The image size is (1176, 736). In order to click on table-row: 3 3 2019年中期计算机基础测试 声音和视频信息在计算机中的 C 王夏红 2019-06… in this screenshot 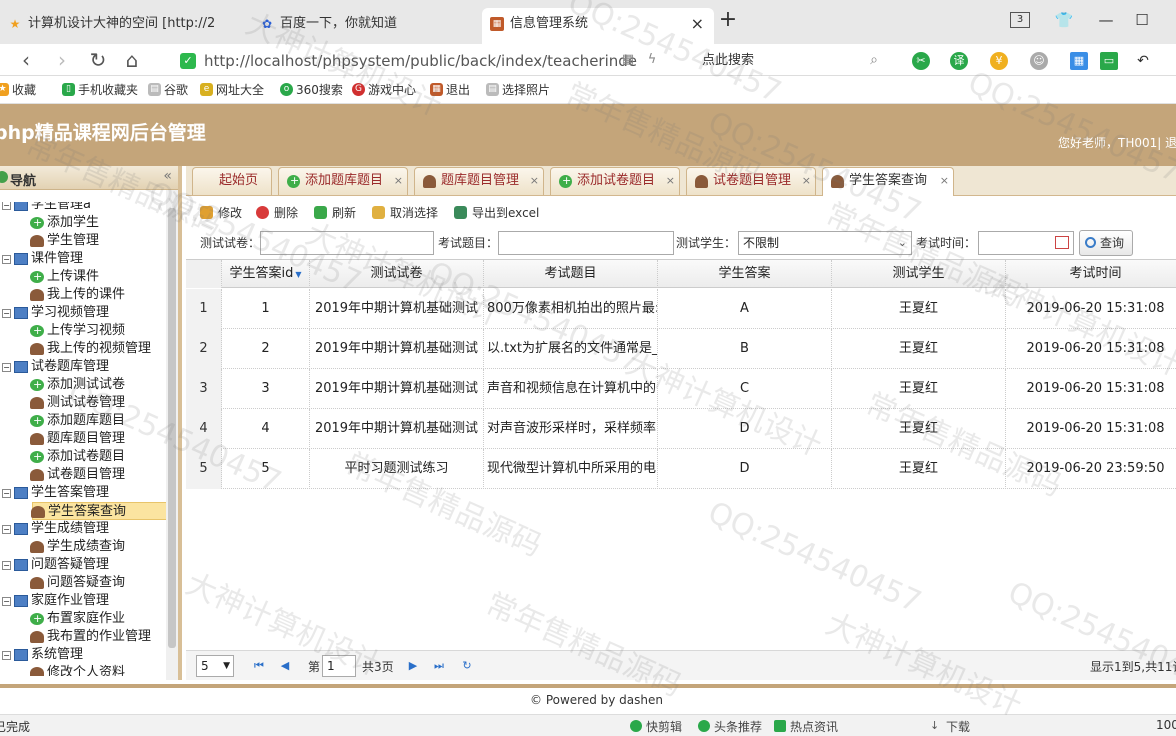, I will do `click(681, 389)`.